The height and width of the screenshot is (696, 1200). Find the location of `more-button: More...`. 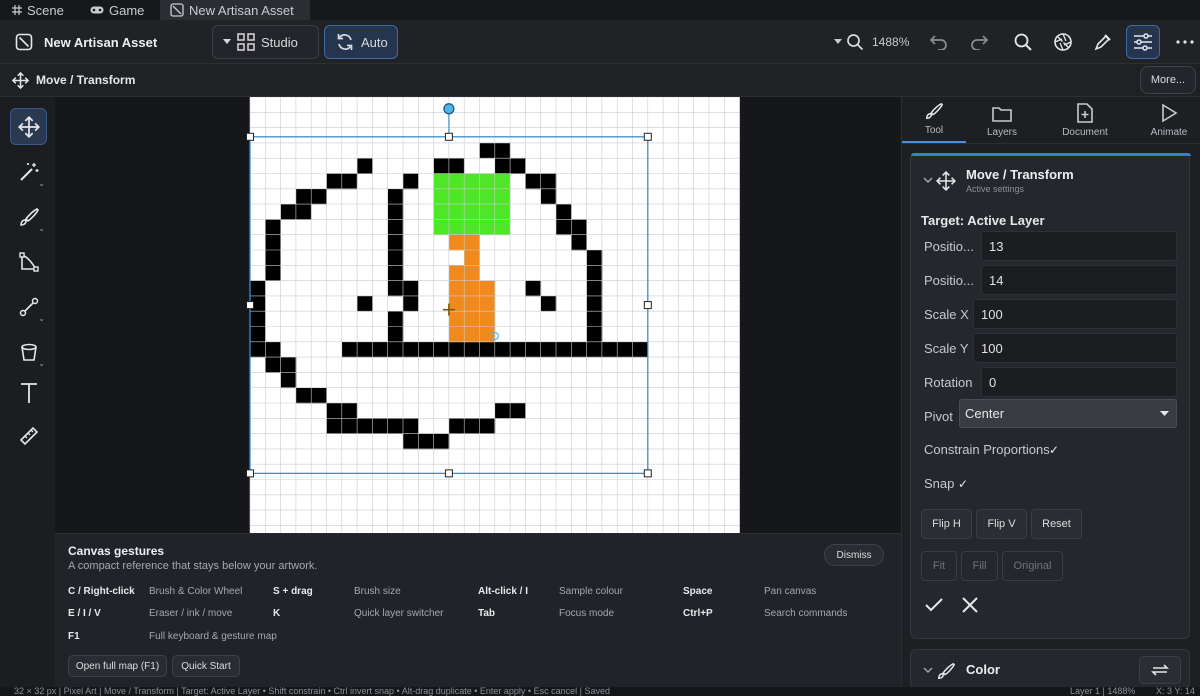

more-button: More... is located at coordinates (1168, 80).